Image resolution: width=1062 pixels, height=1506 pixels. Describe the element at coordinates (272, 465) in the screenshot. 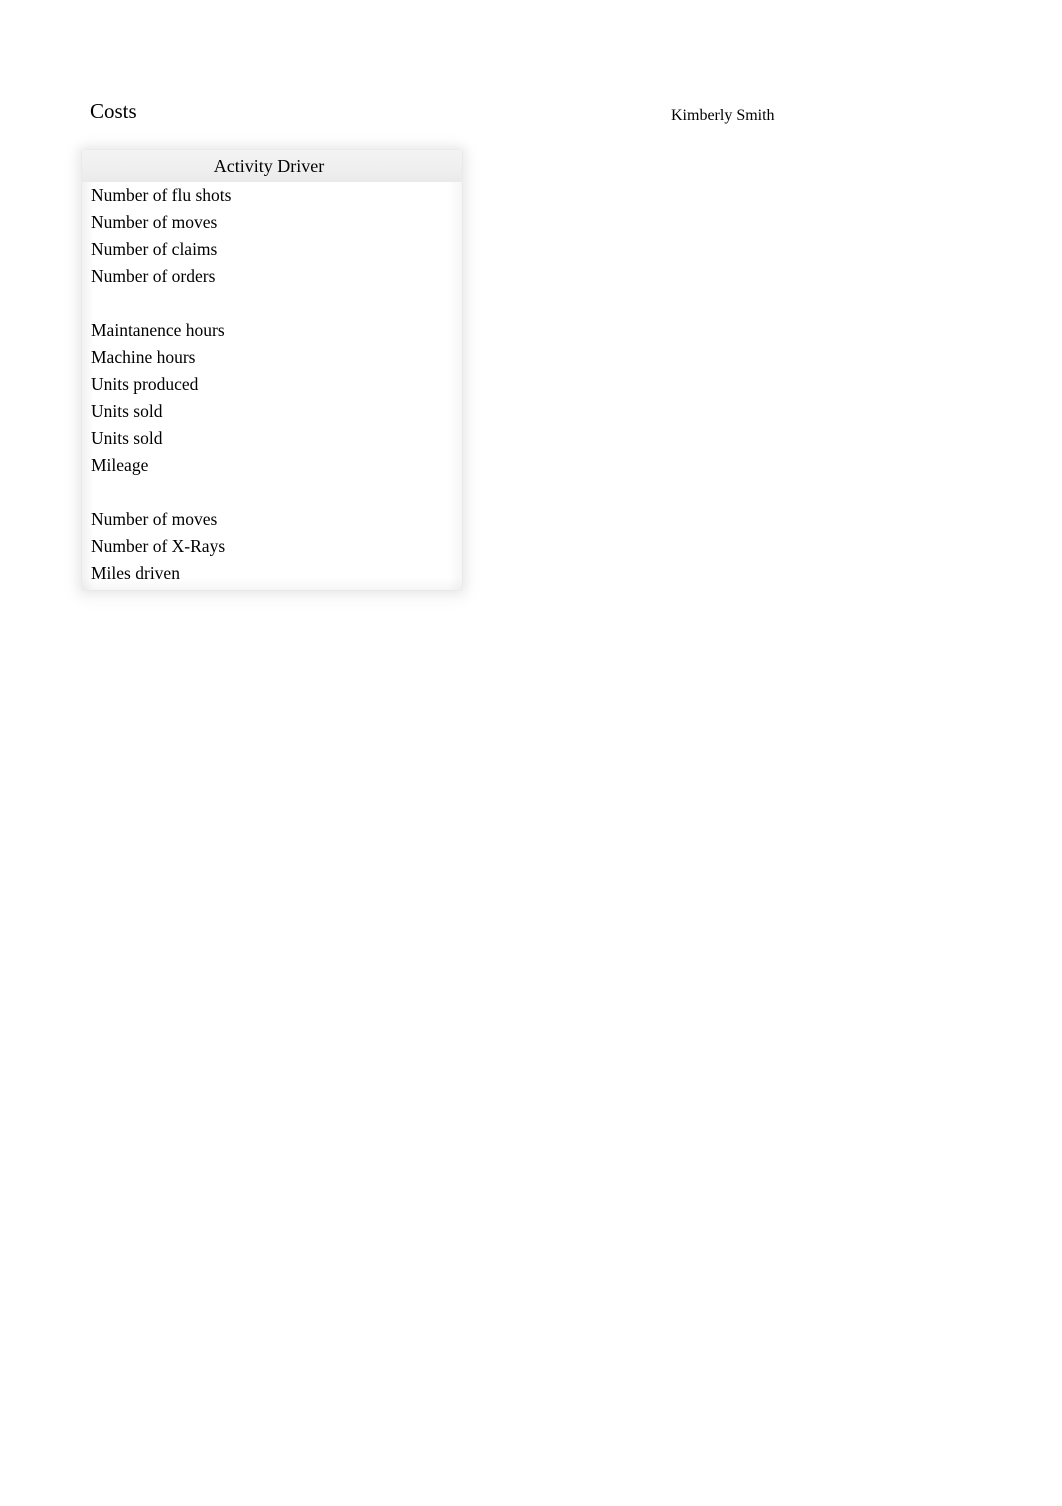

I see `table-row: Mileage` at that location.